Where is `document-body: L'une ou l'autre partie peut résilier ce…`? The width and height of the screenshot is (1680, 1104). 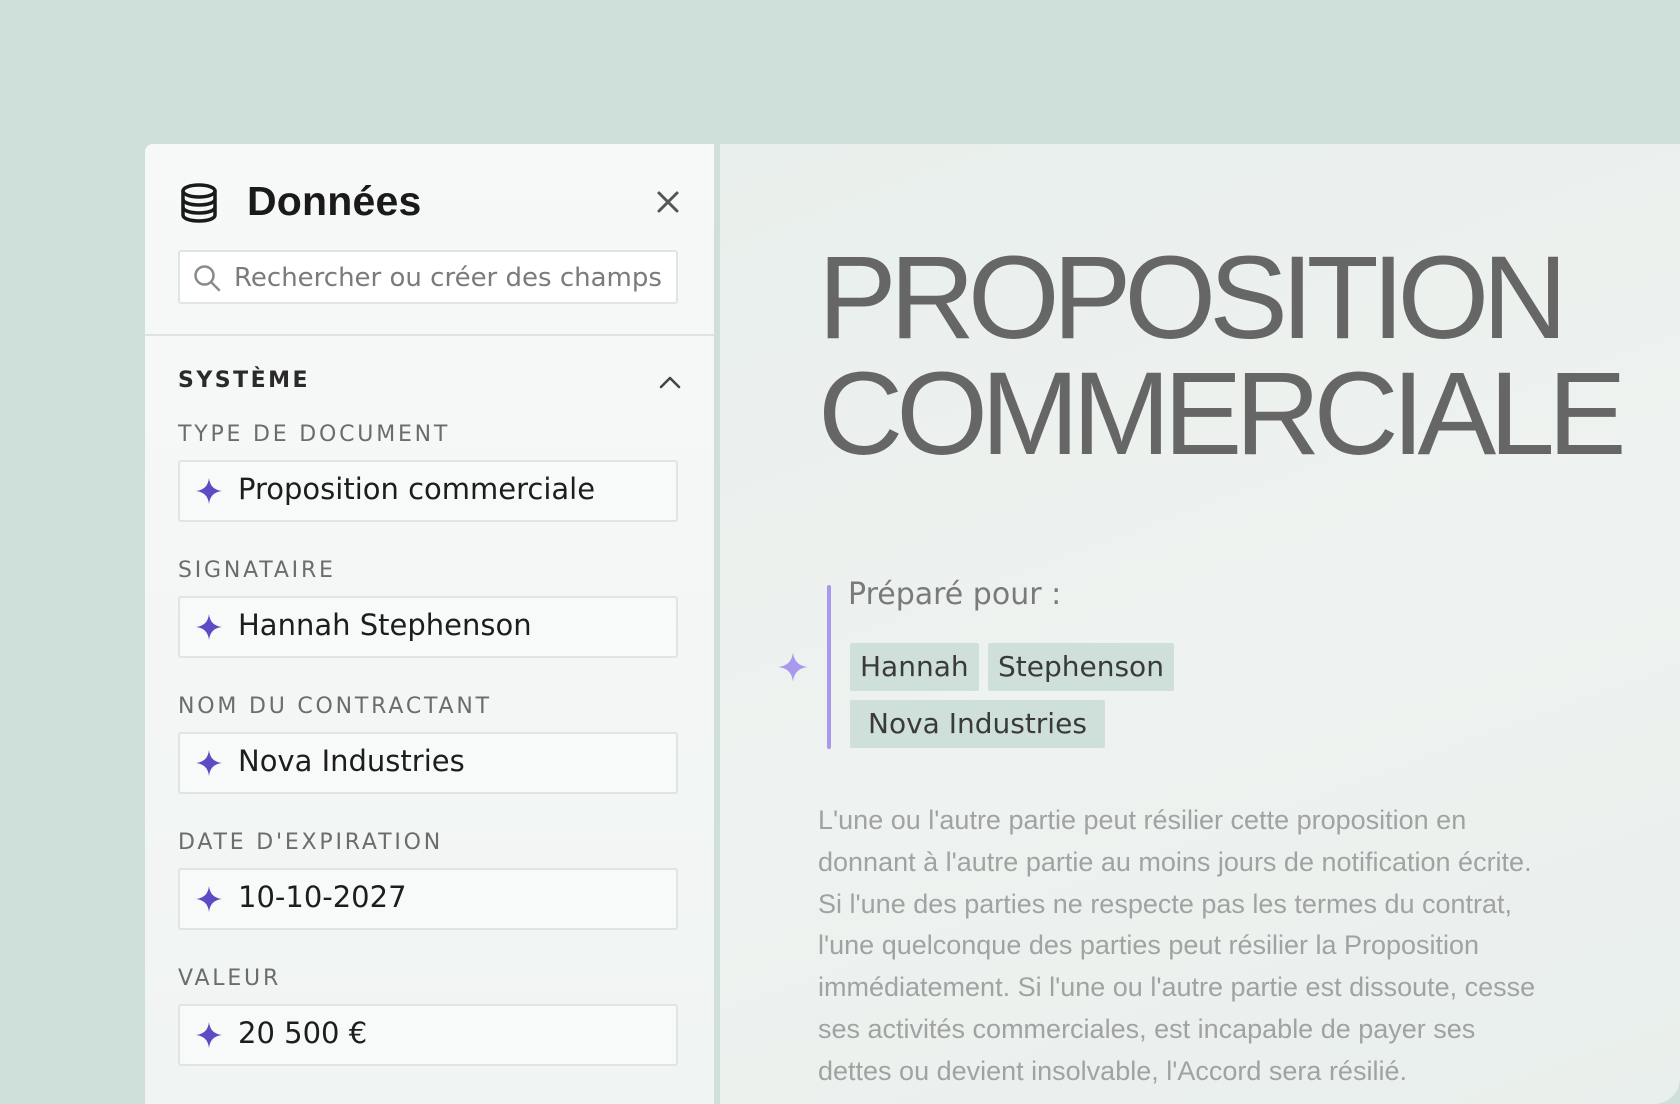 document-body: L'une ou l'autre partie peut résilier ce… is located at coordinates (1208, 946).